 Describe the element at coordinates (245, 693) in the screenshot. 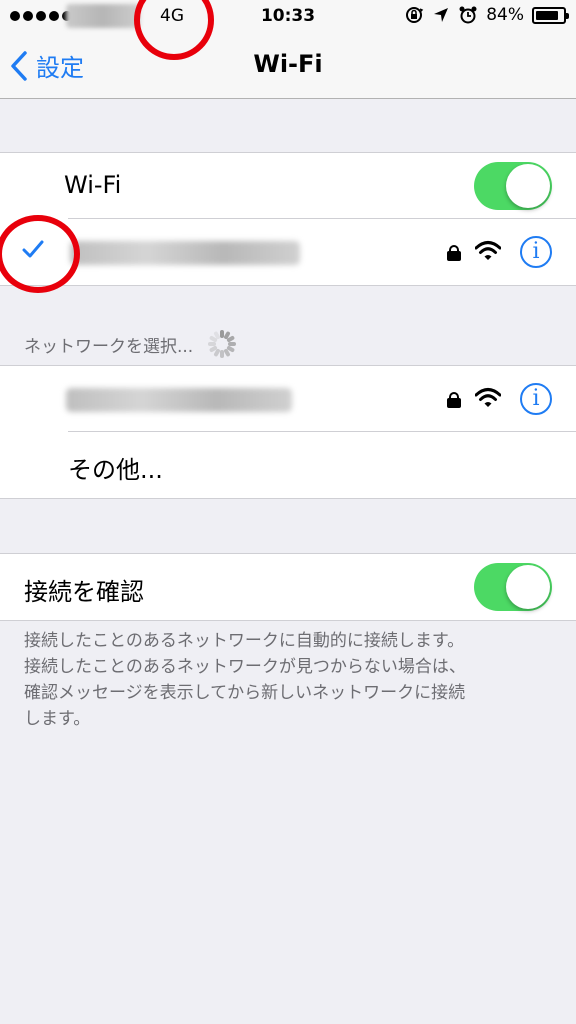

I see `footer-line: 確認メッセージを表示してから新しいネットワークに接続` at that location.